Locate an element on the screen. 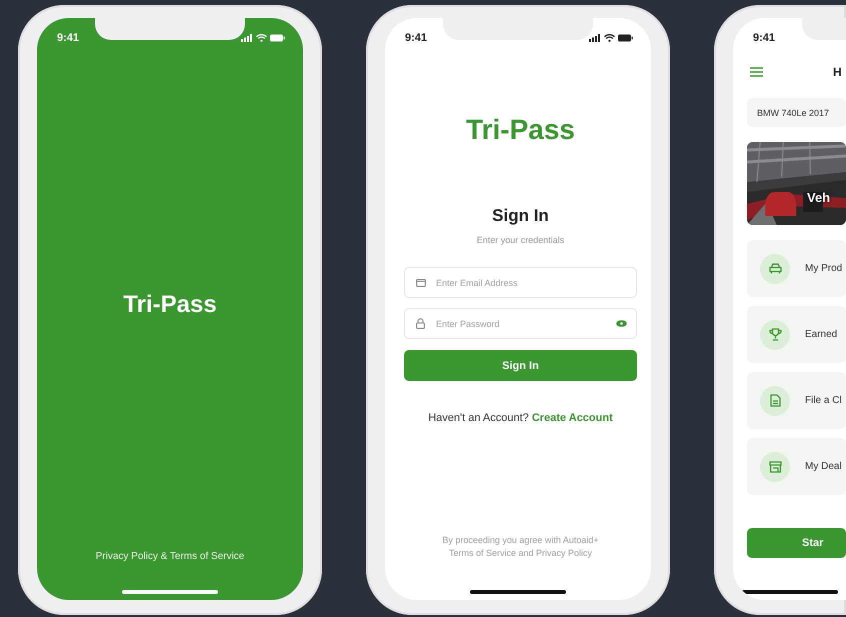 The image size is (846, 617). trophy-icon is located at coordinates (775, 334).